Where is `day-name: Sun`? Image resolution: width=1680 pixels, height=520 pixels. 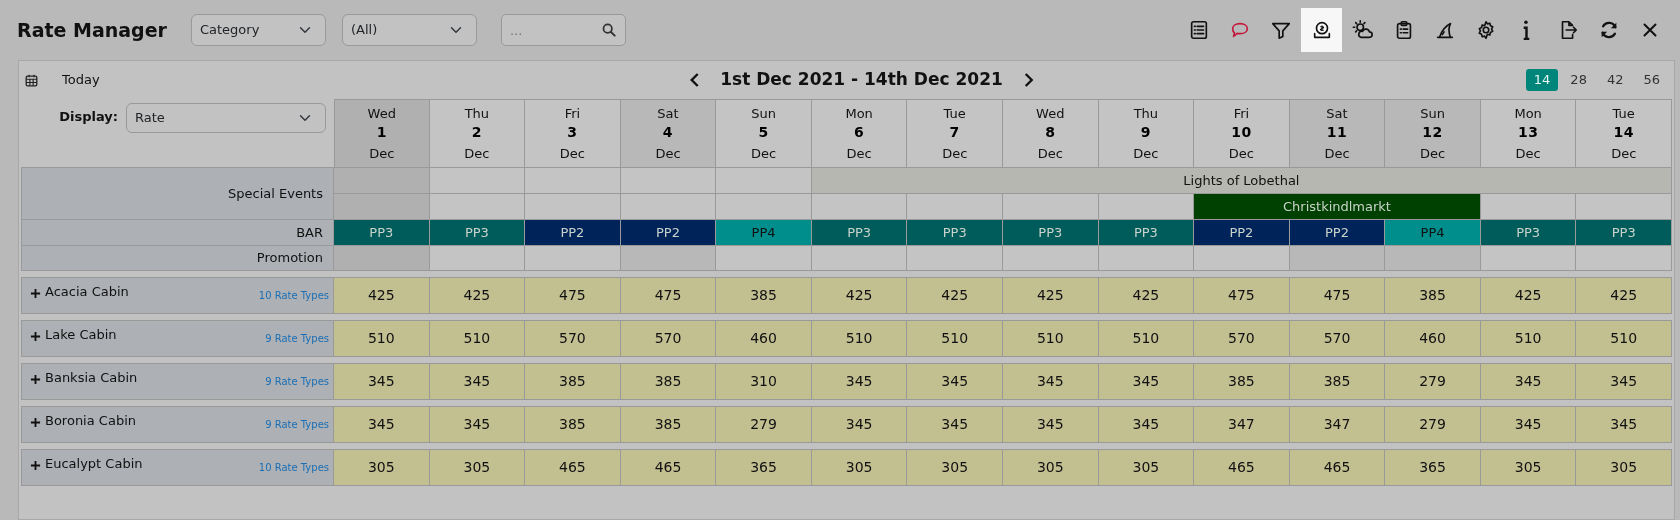 day-name: Sun is located at coordinates (1432, 114).